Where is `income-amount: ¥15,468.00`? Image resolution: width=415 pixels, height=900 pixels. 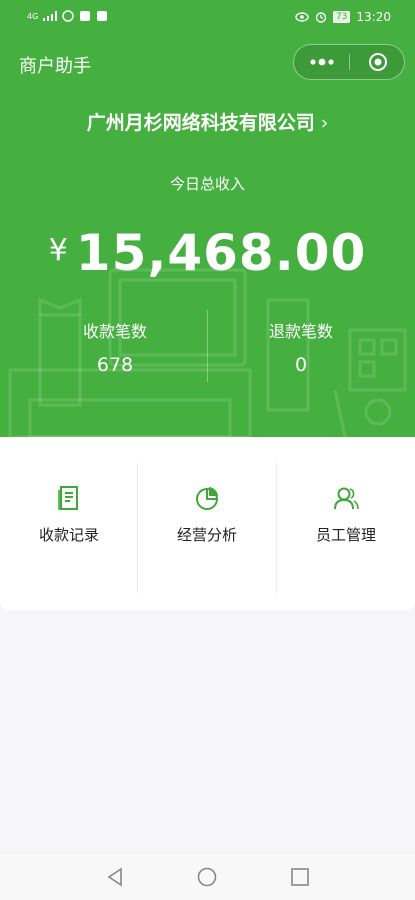
income-amount: ¥15,468.00 is located at coordinates (207, 253).